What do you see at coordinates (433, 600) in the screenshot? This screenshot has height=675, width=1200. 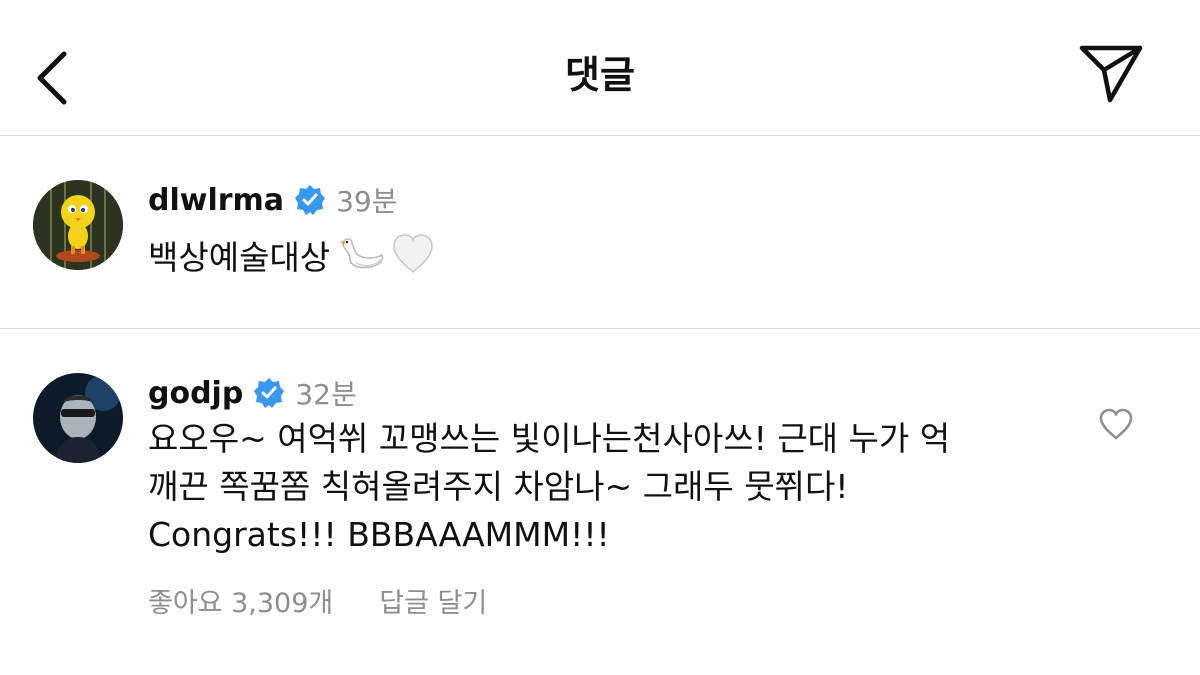 I see `reply-button: 답글 달기` at bounding box center [433, 600].